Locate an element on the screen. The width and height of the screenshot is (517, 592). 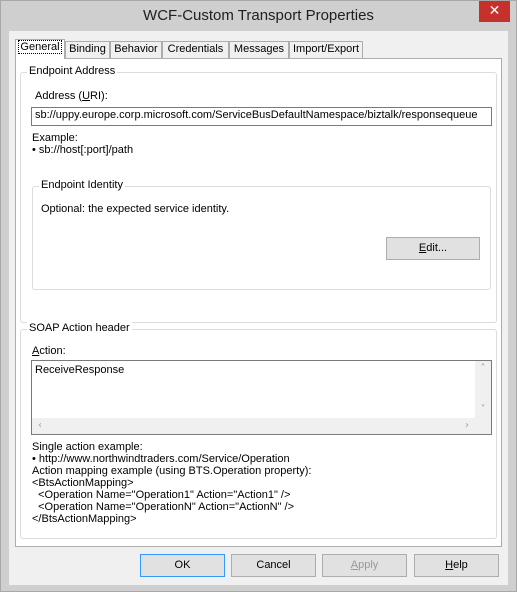
title-bar: WCF-Custom Transport Properties ✕ is located at coordinates (258, 16).